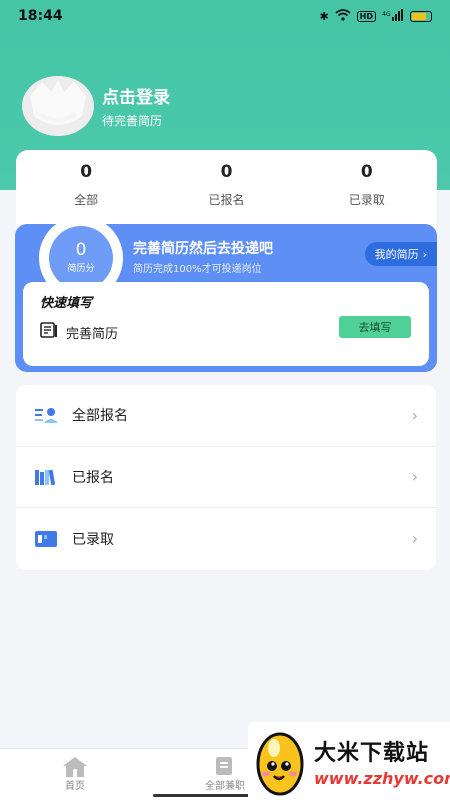 The height and width of the screenshot is (800, 450). Describe the element at coordinates (96, 106) in the screenshot. I see `profile-section: 点击登录 待完善简历` at that location.